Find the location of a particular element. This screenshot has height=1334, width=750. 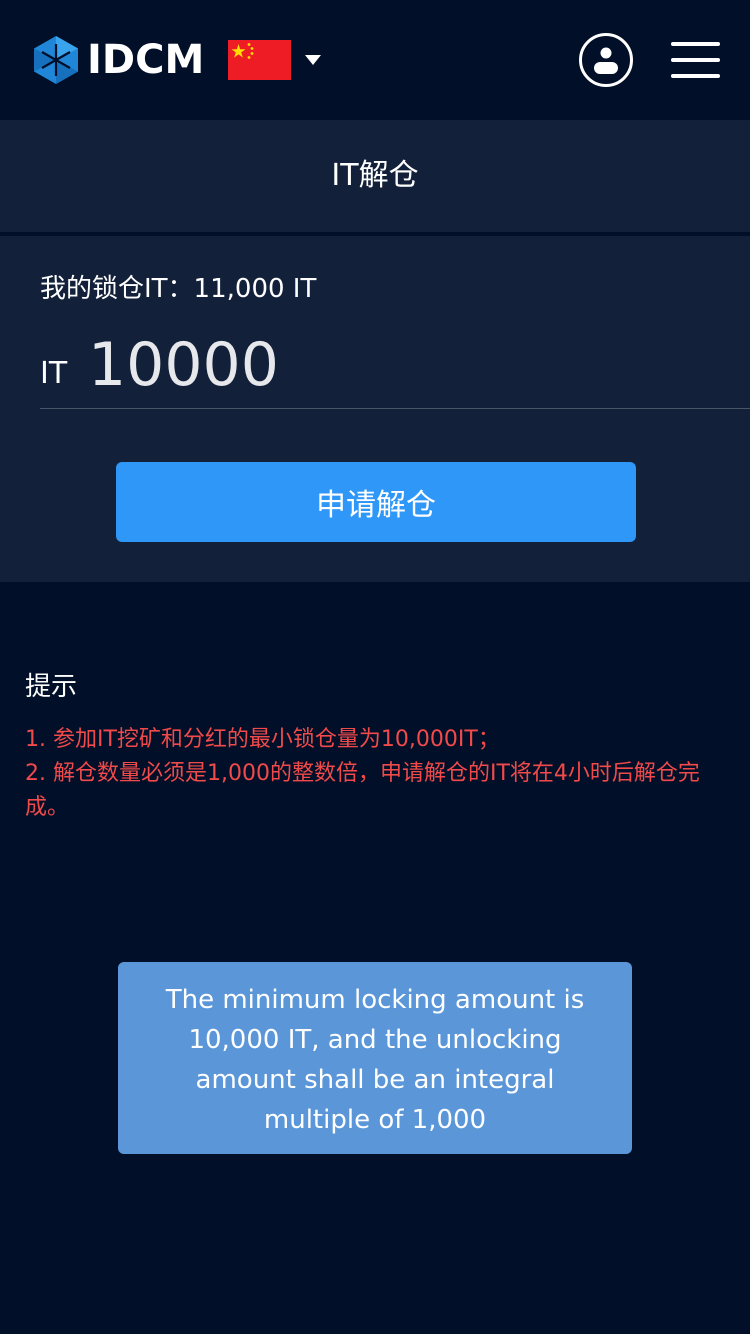

caret-down-icon is located at coordinates (313, 60).